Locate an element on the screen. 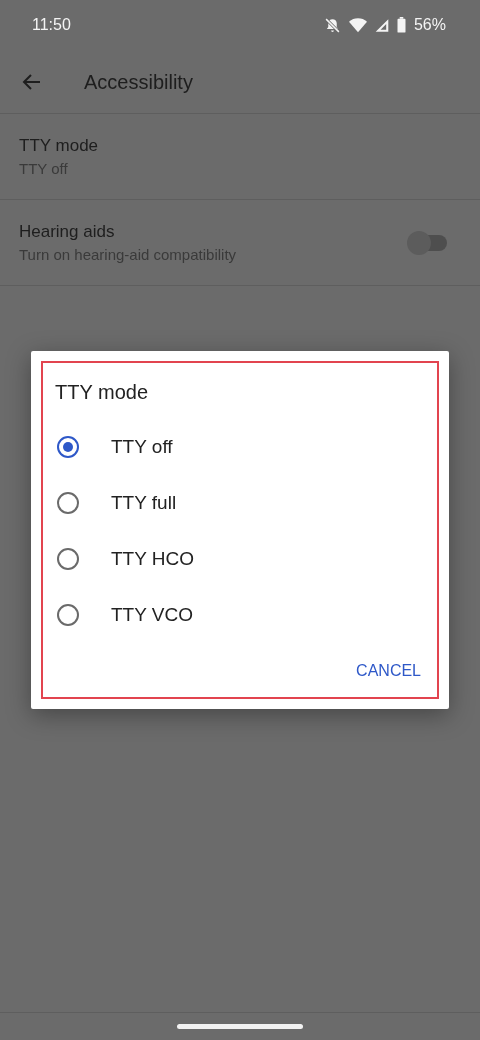 The width and height of the screenshot is (480, 1040). signal-icon is located at coordinates (381, 25).